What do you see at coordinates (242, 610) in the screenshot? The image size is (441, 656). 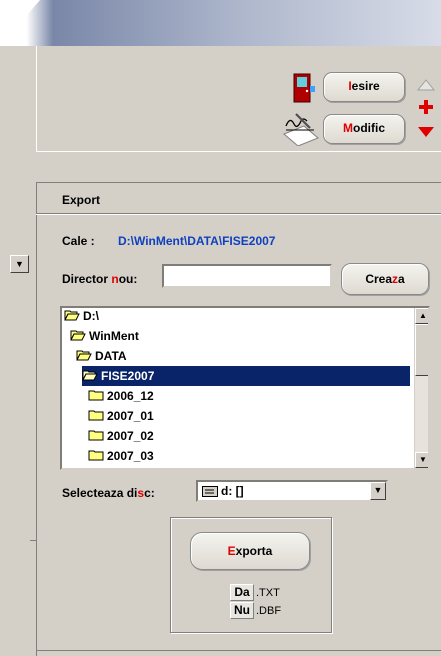 I see `format-option-dbf-key: Nu` at bounding box center [242, 610].